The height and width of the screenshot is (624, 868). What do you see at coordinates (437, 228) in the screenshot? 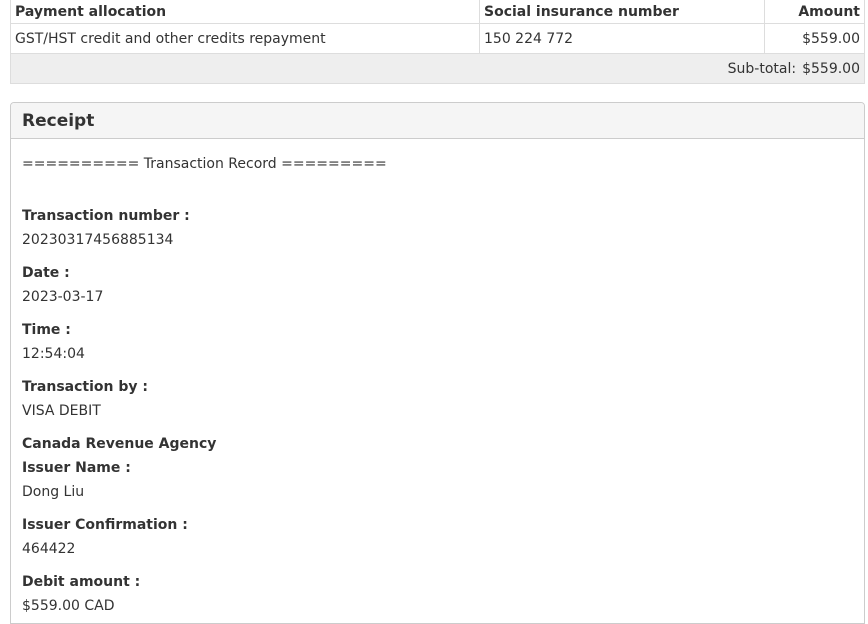
I see `transaction-number-field: Transaction number : 20230317456885134` at bounding box center [437, 228].